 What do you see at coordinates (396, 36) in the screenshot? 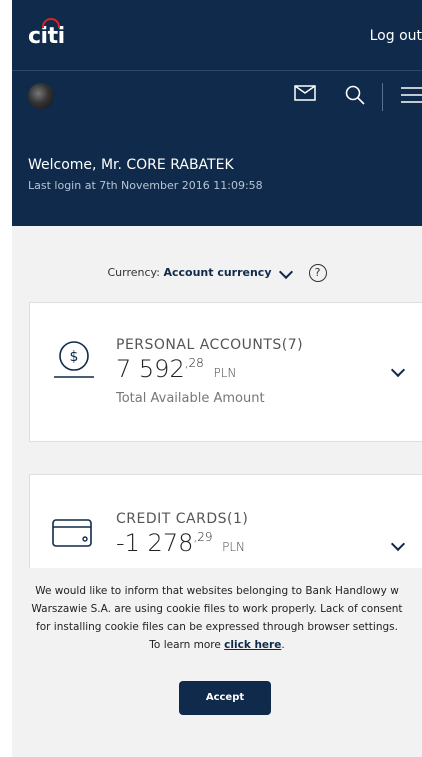
I see `logout-link: Log out` at bounding box center [396, 36].